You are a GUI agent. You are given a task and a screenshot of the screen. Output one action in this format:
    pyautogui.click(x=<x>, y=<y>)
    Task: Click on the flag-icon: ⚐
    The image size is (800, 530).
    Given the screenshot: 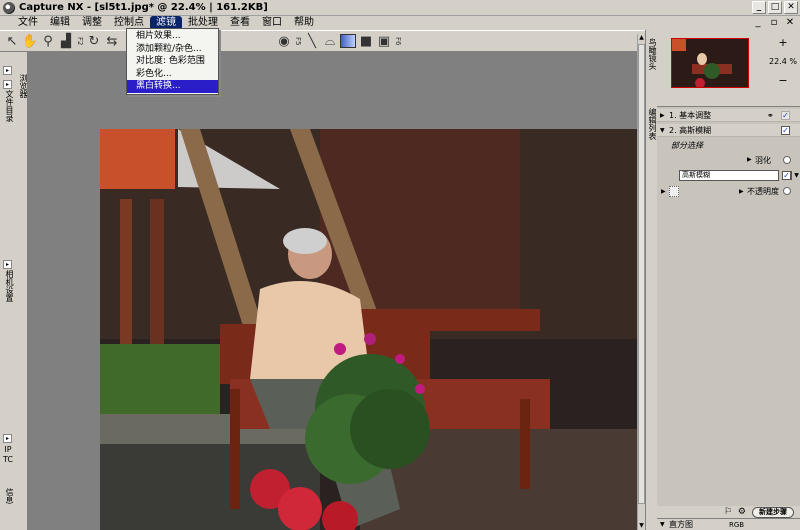 What is the action you would take?
    pyautogui.click(x=728, y=512)
    